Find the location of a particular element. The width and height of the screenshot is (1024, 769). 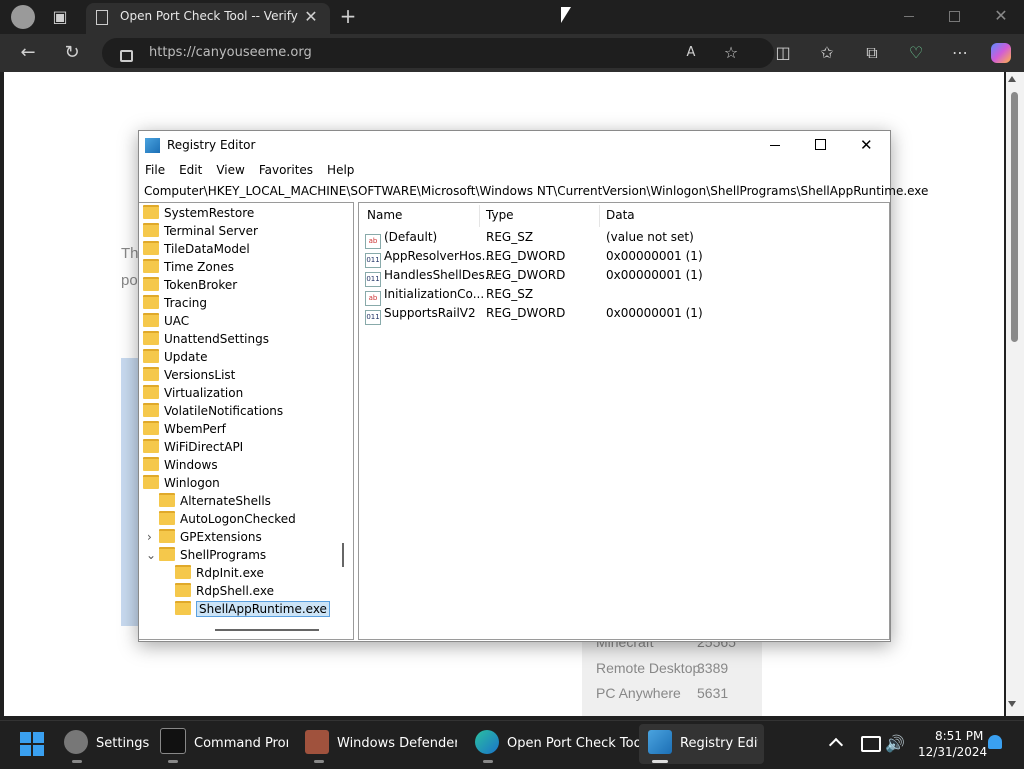

column-data: Data is located at coordinates (620, 215).